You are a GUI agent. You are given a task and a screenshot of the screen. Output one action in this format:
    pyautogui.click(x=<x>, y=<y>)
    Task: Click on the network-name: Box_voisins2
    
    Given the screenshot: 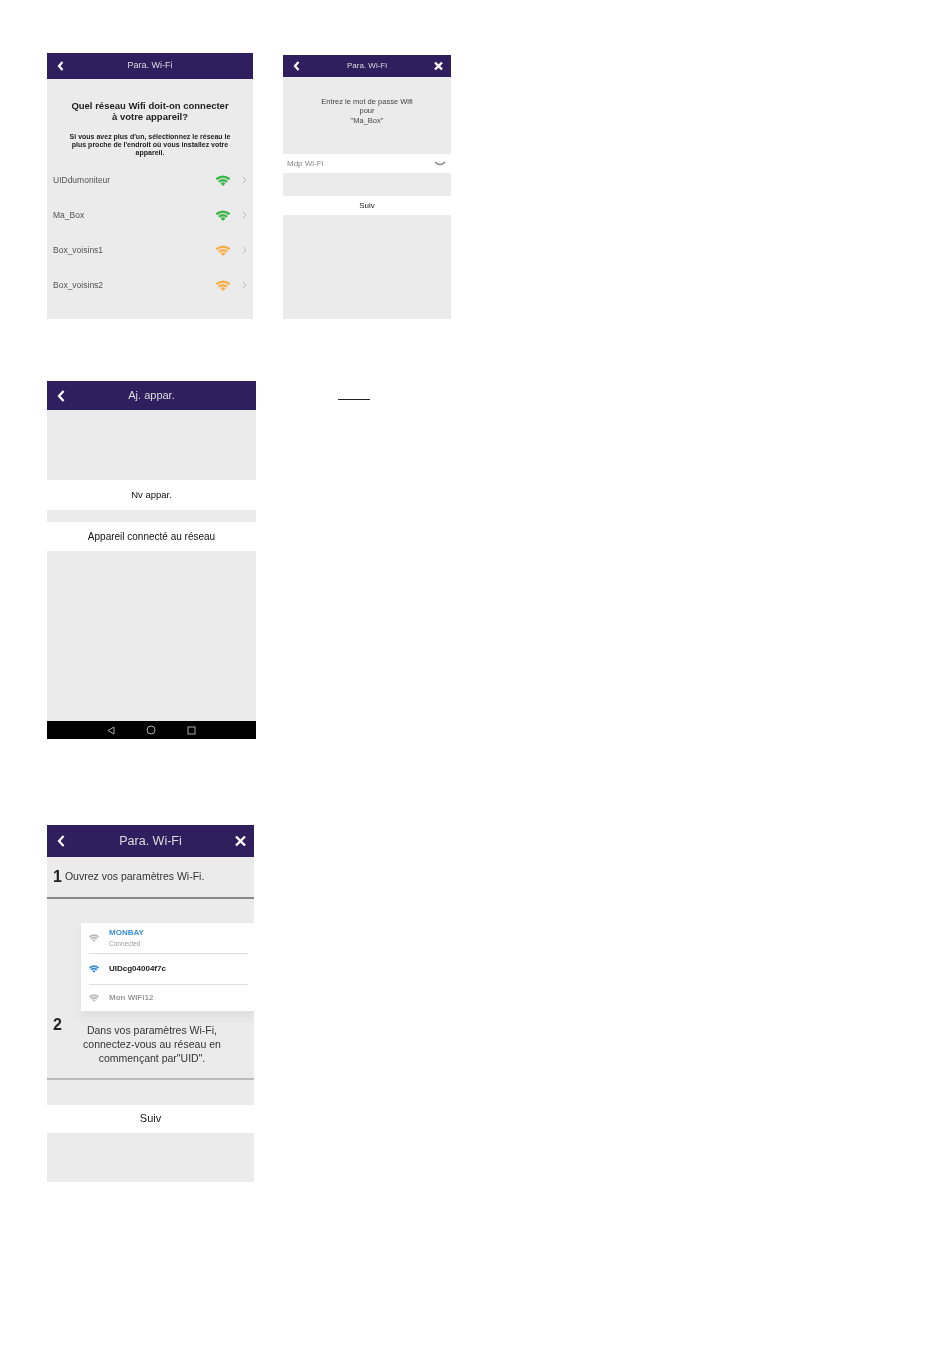 What is the action you would take?
    pyautogui.click(x=79, y=285)
    